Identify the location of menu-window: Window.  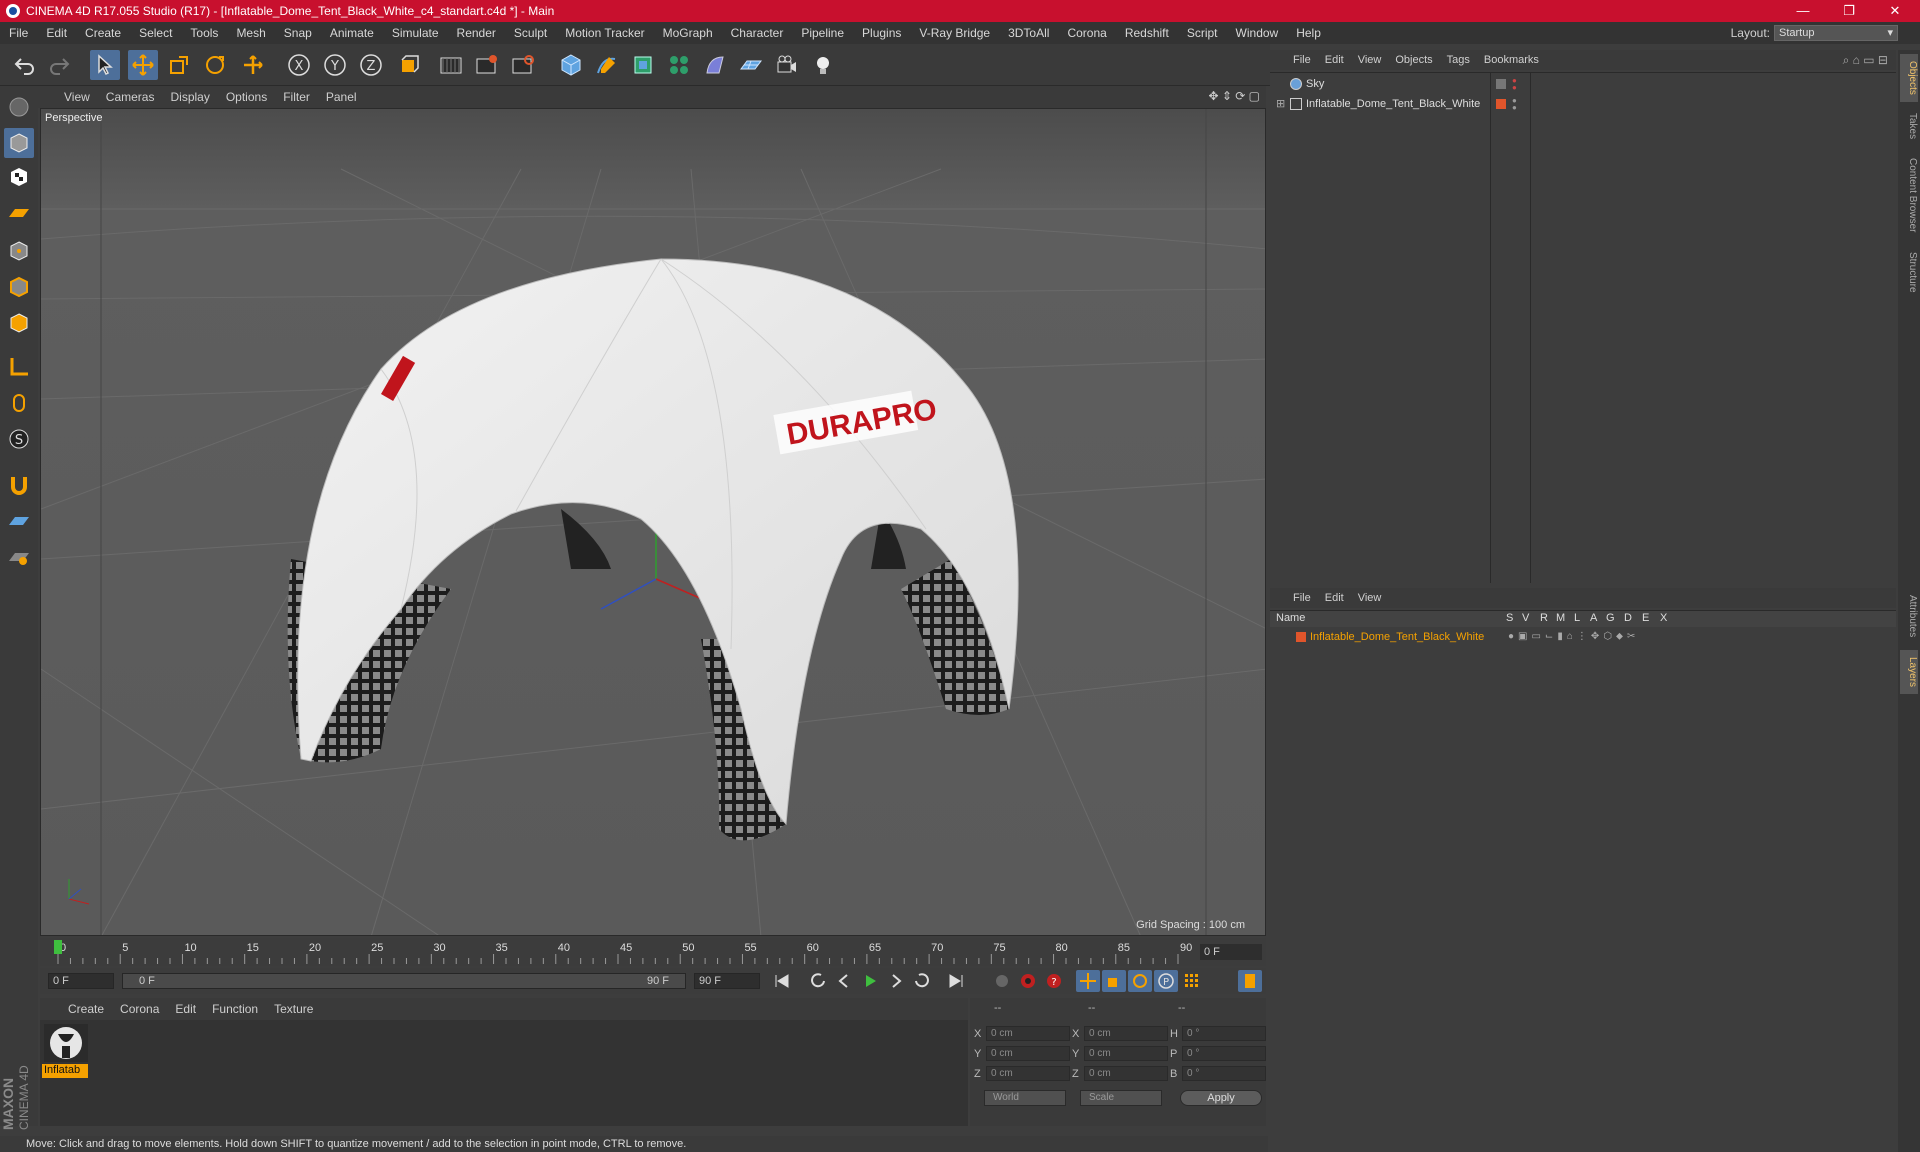
(1257, 33).